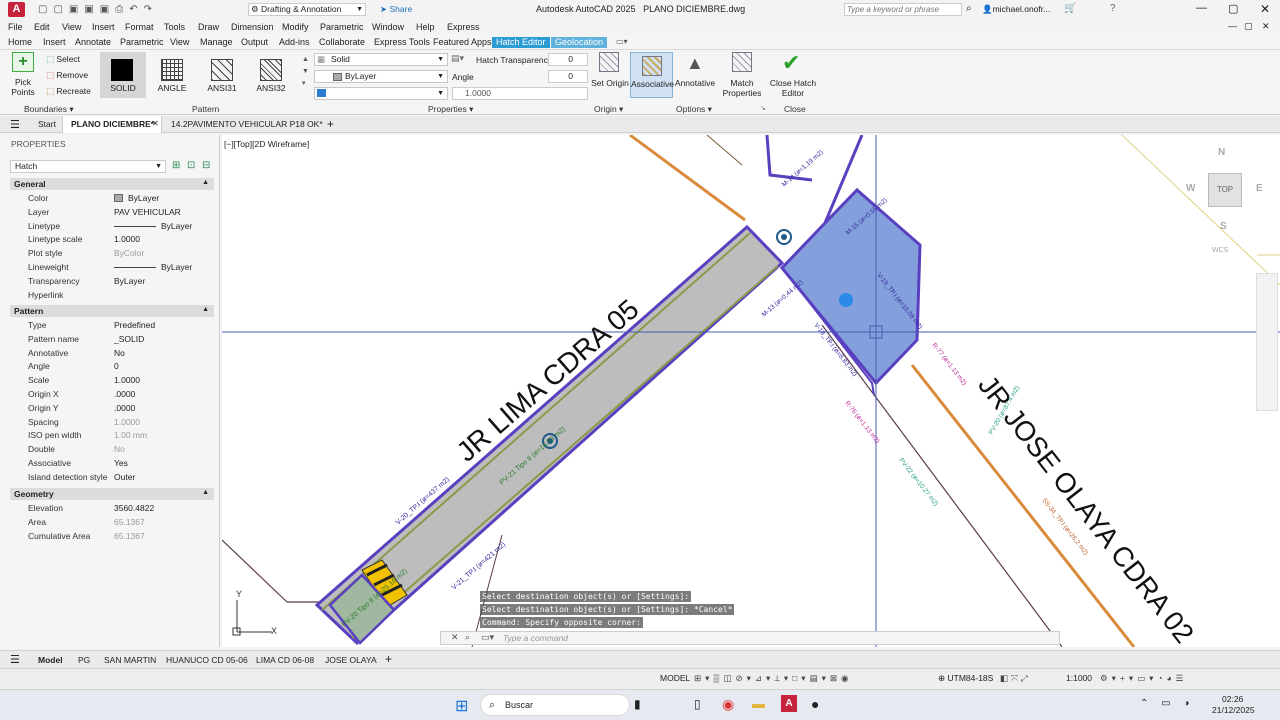  What do you see at coordinates (15, 124) in the screenshot?
I see `hamburger-menu-icon: ☰` at bounding box center [15, 124].